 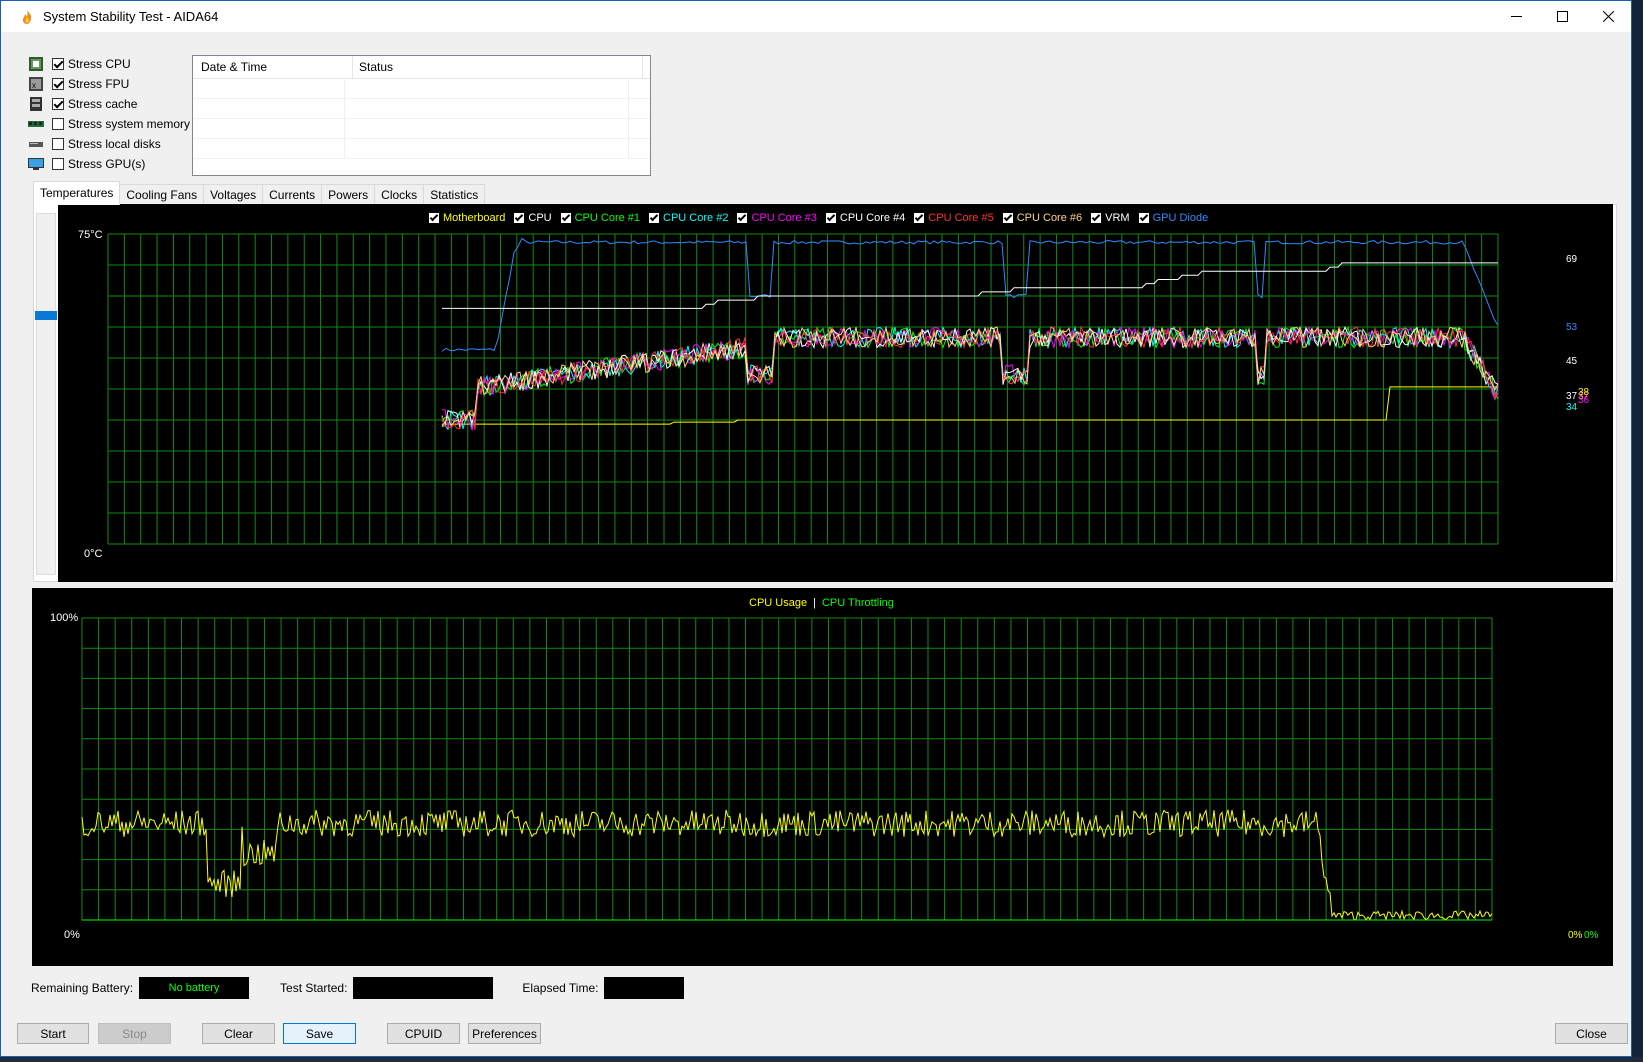 What do you see at coordinates (821, 1059) in the screenshot?
I see `desktop-background` at bounding box center [821, 1059].